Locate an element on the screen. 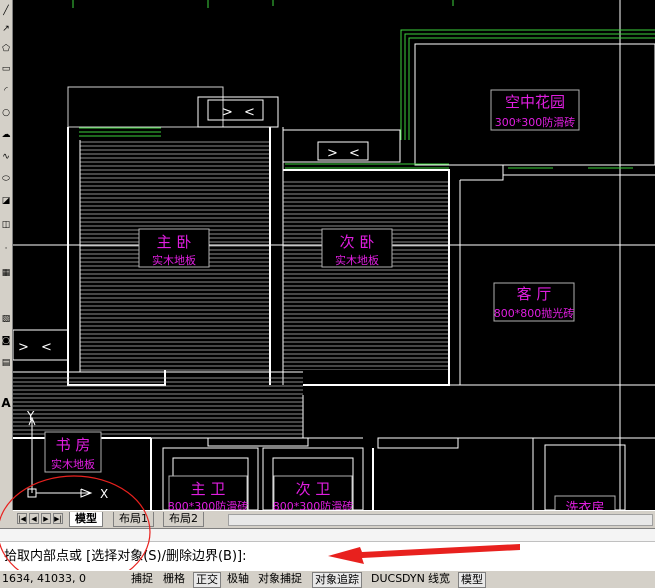  prev-tab-icon: ◀ is located at coordinates (34, 518).